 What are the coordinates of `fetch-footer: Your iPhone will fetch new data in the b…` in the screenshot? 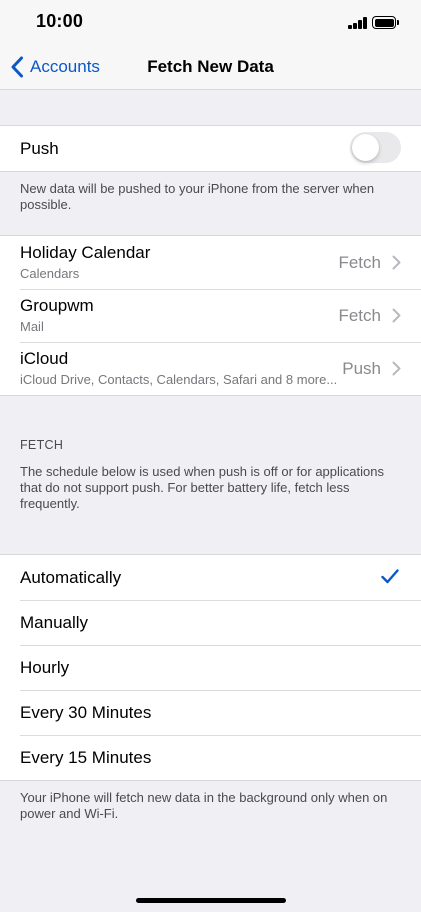 It's located at (204, 805).